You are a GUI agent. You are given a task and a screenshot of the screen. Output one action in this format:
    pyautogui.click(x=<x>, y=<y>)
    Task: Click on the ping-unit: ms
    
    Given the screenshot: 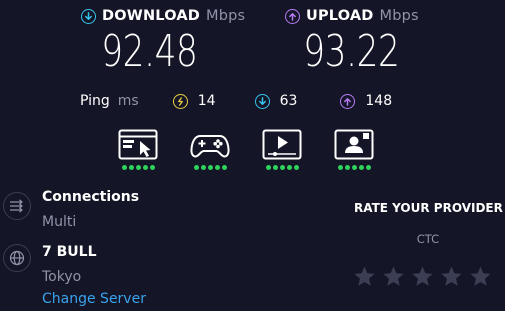 What is the action you would take?
    pyautogui.click(x=128, y=101)
    